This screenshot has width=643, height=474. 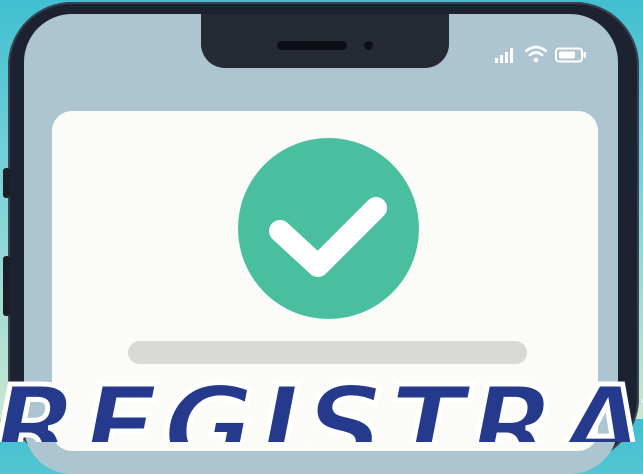 What do you see at coordinates (570, 55) in the screenshot?
I see `battery-icon` at bounding box center [570, 55].